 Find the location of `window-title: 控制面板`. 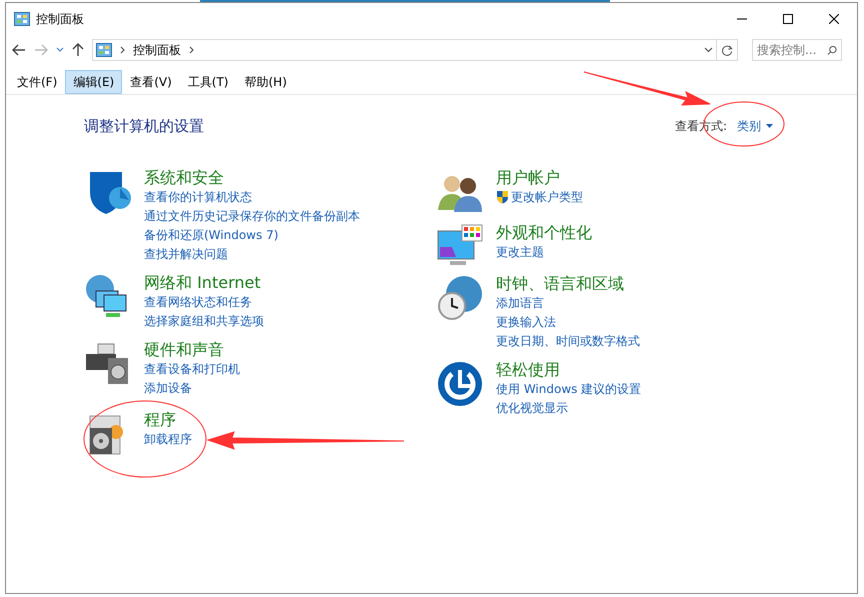

window-title: 控制面板 is located at coordinates (60, 19).